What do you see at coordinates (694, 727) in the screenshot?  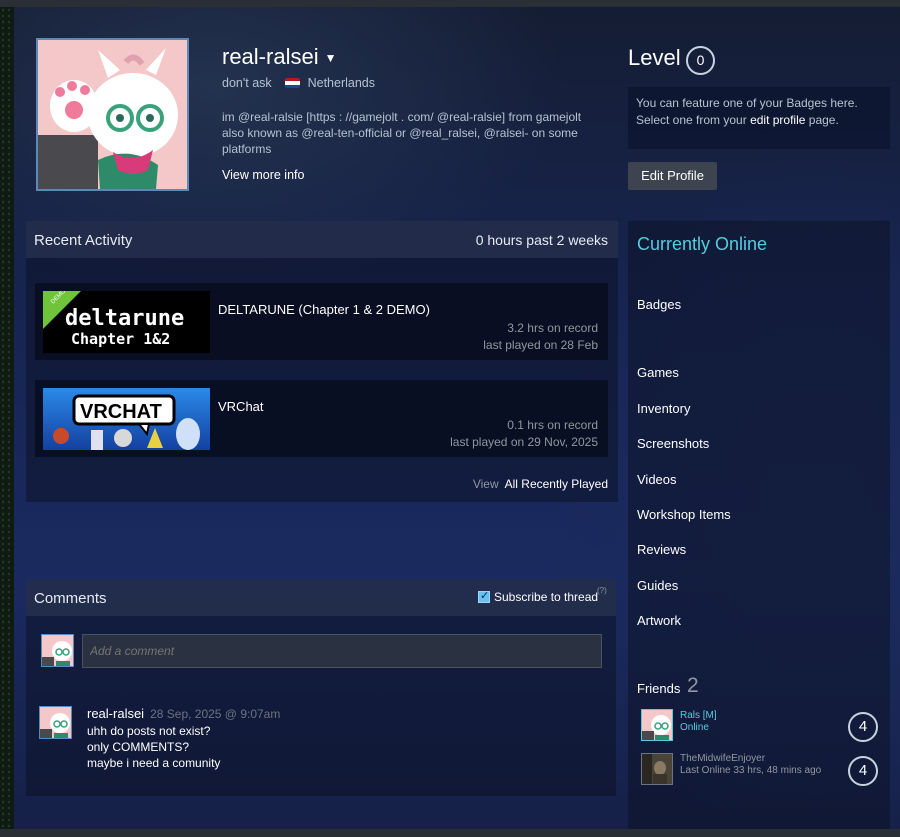 I see `friend-status: Online` at bounding box center [694, 727].